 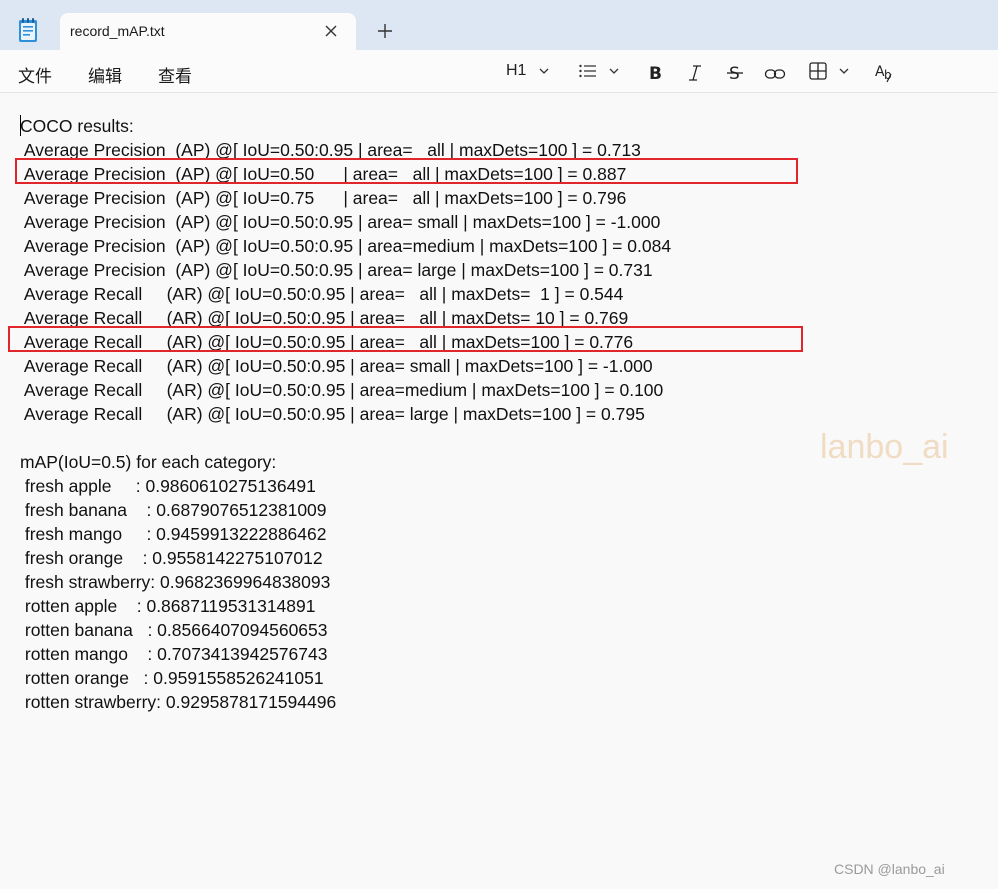 I want to click on close-icon, so click(x=331, y=31).